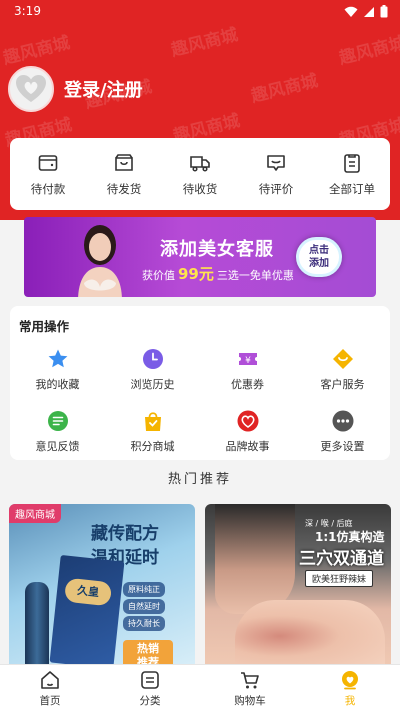  What do you see at coordinates (200, 12) in the screenshot?
I see `status-bar: 3:19` at bounding box center [200, 12].